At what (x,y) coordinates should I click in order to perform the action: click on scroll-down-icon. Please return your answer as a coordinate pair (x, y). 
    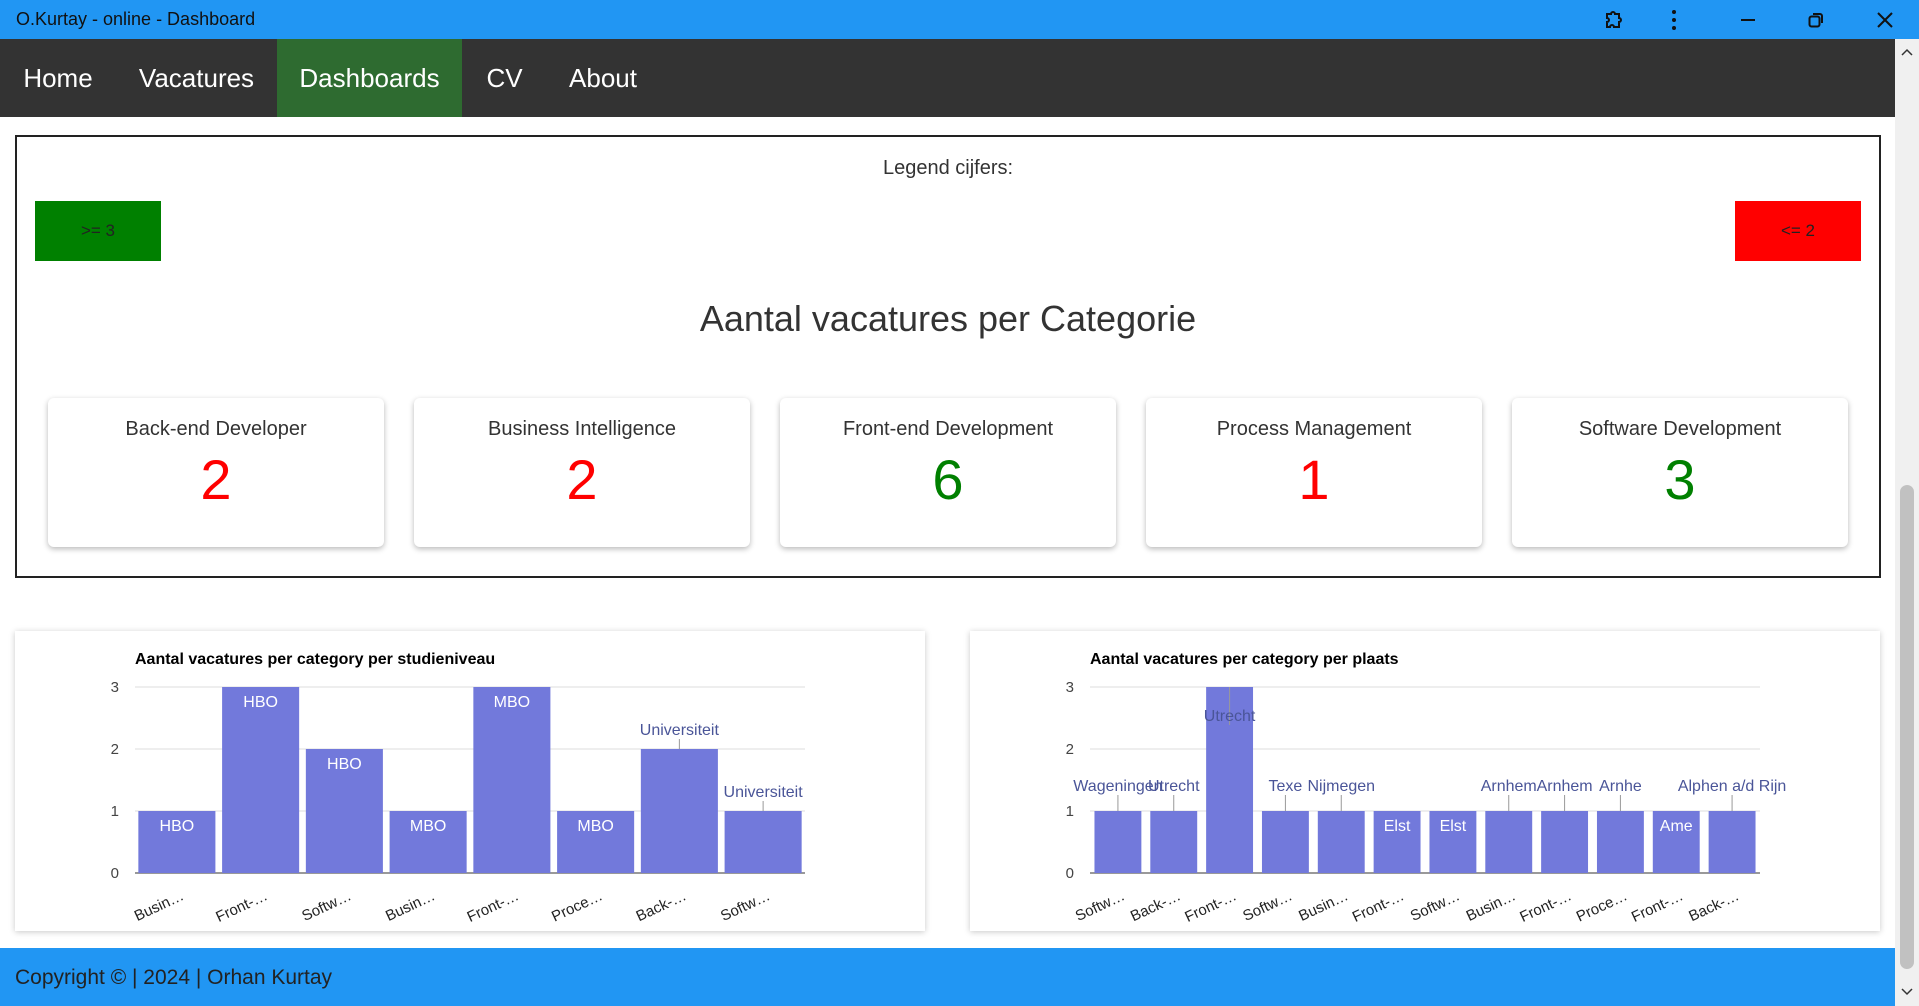
    Looking at the image, I should click on (1907, 992).